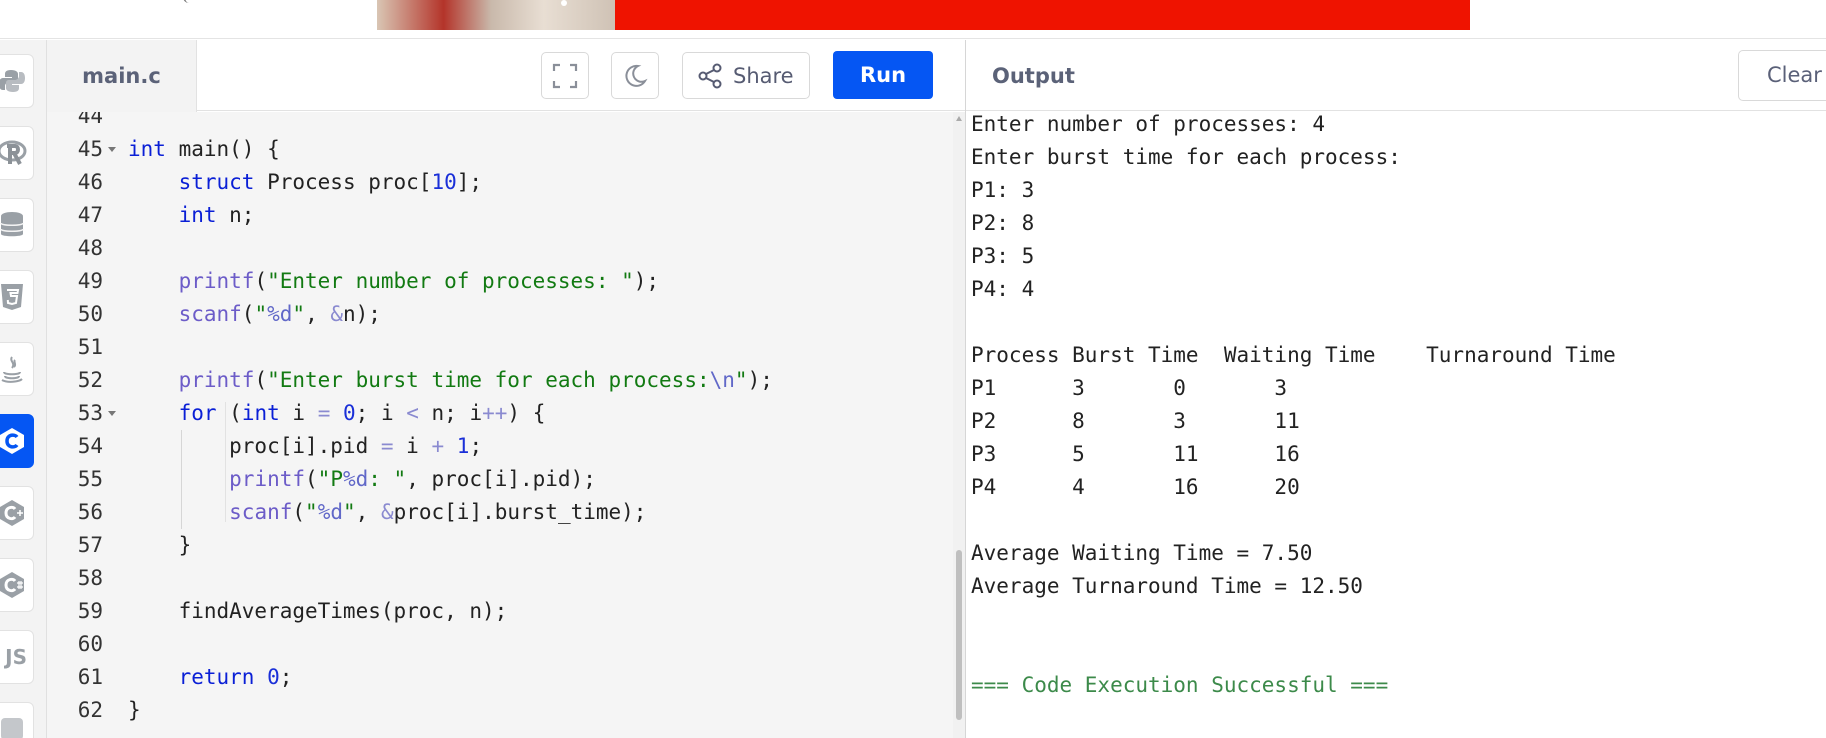  What do you see at coordinates (1033, 76) in the screenshot?
I see `output-title: Output` at bounding box center [1033, 76].